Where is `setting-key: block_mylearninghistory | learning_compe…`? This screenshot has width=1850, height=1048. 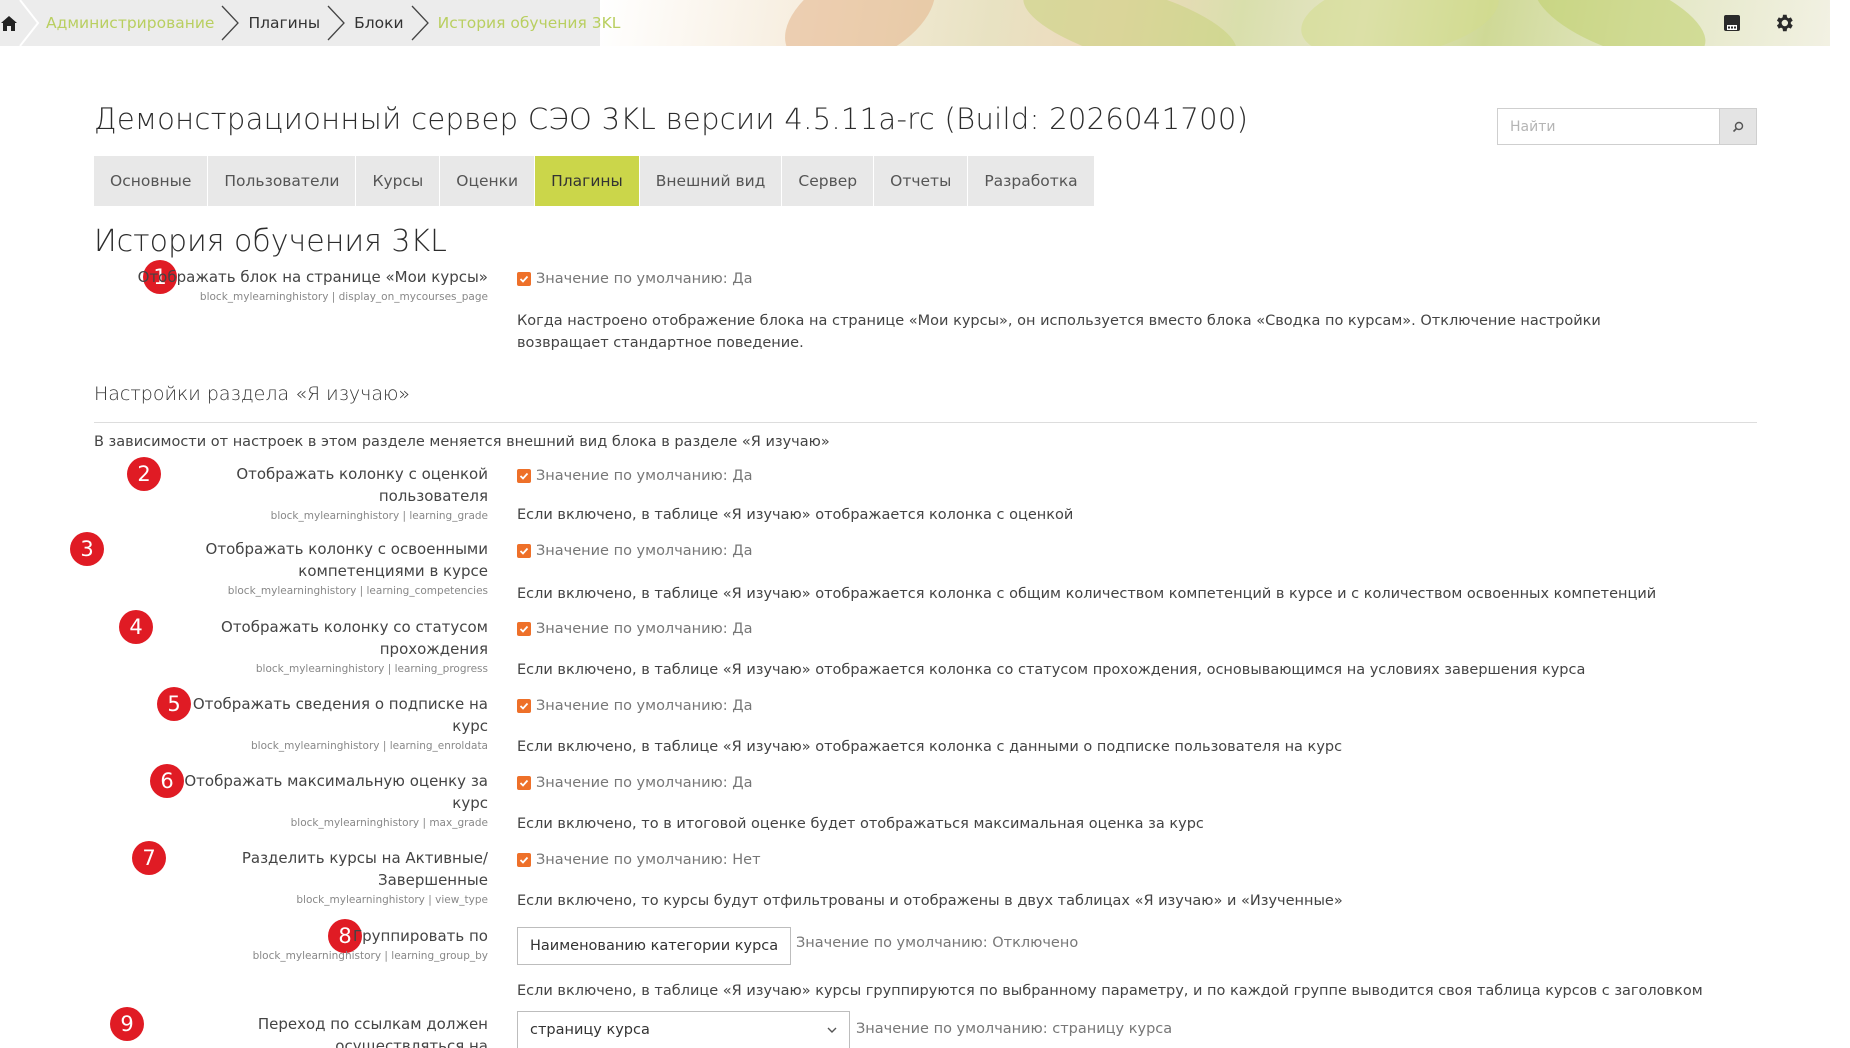 setting-key: block_mylearninghistory | learning_compe… is located at coordinates (357, 591).